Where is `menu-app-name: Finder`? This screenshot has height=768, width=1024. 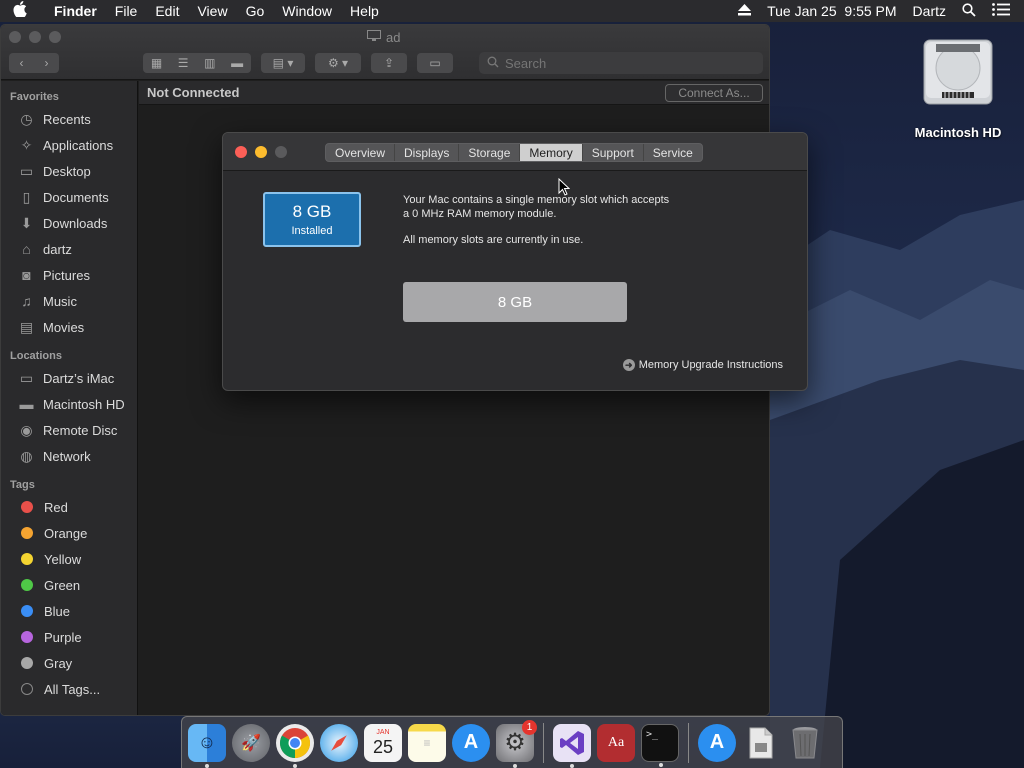
menu-app-name: Finder is located at coordinates (73, 11).